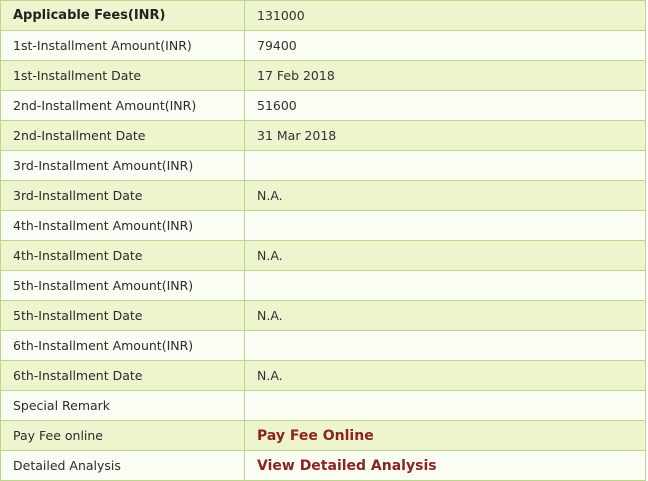 The width and height of the screenshot is (648, 481). Describe the element at coordinates (315, 436) in the screenshot. I see `pay-fee-online-link: Pay Fee Online` at that location.